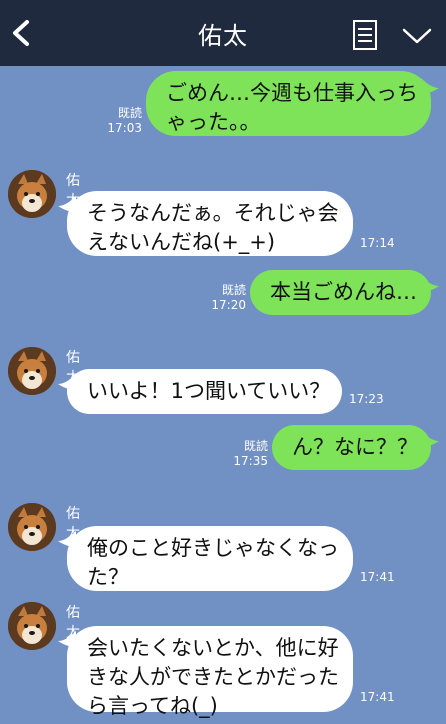  Describe the element at coordinates (213, 213) in the screenshot. I see `message-line: そうなんだぁ。それじゃ会` at that location.